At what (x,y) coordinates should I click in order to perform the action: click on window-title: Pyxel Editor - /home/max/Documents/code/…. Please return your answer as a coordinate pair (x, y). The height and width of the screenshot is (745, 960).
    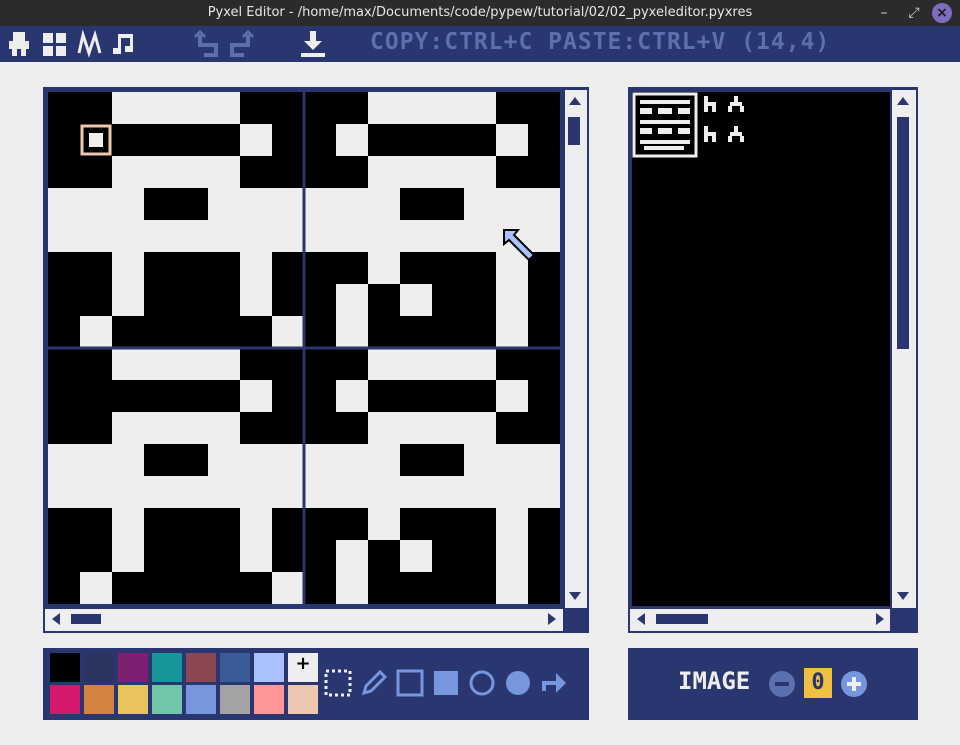
    Looking at the image, I should click on (480, 12).